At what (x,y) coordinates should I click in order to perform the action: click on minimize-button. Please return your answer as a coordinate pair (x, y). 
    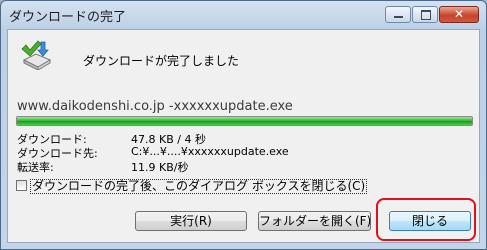
    Looking at the image, I should click on (398, 14).